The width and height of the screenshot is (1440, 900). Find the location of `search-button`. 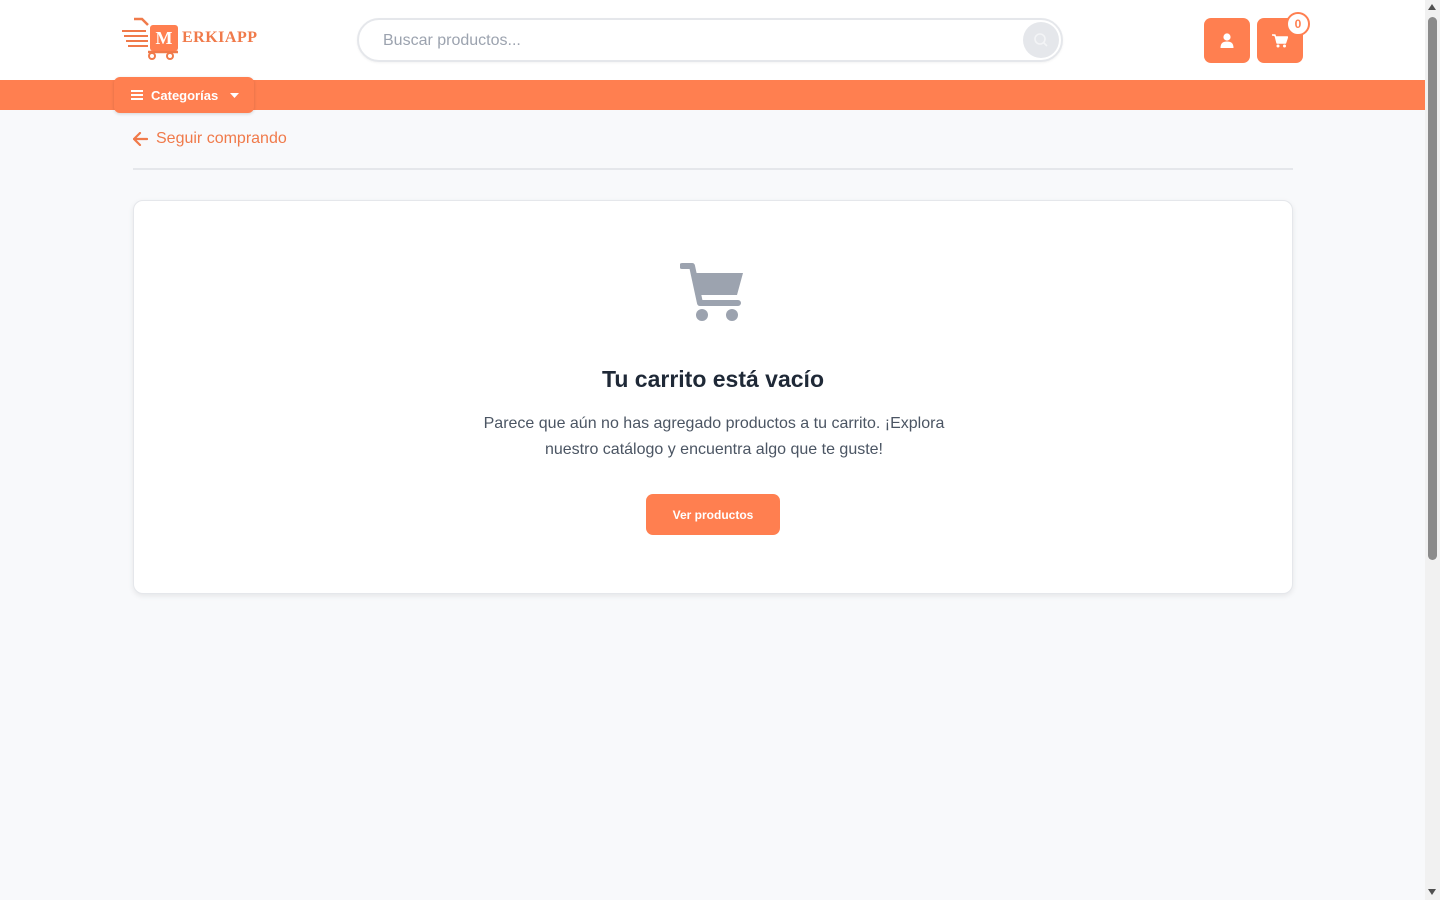

search-button is located at coordinates (1041, 40).